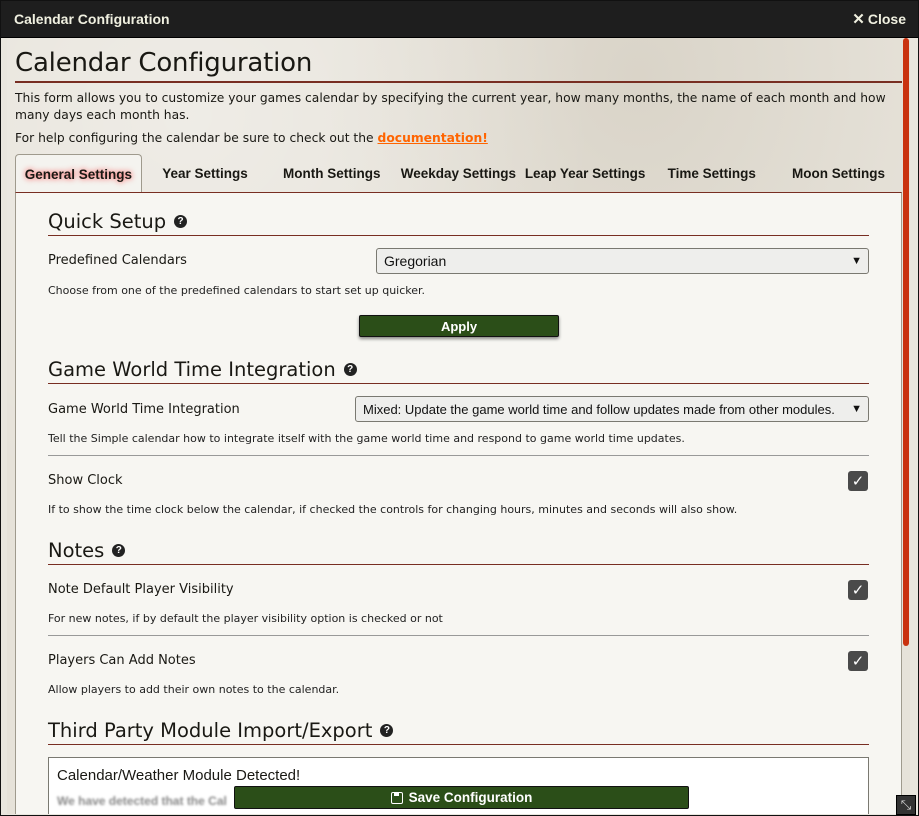 Image resolution: width=919 pixels, height=816 pixels. Describe the element at coordinates (458, 732) in the screenshot. I see `third-party-heading: Third Party Module Import/Export ?` at that location.